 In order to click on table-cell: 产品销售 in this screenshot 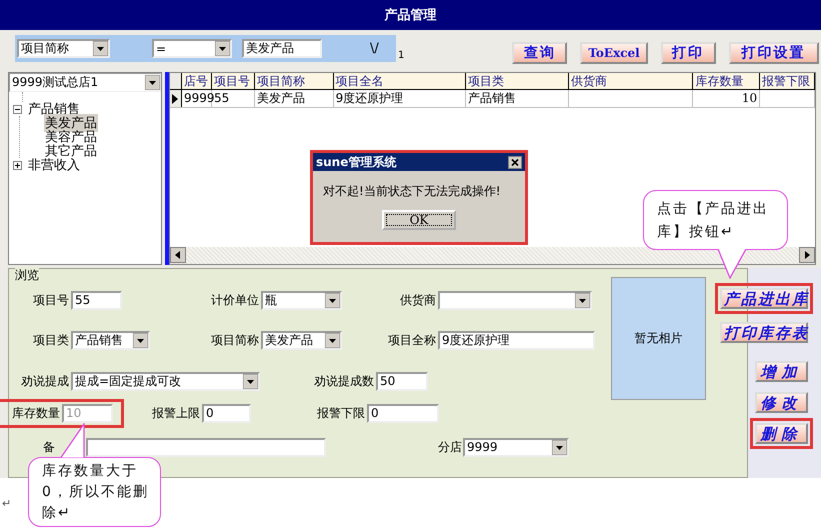, I will do `click(517, 98)`.